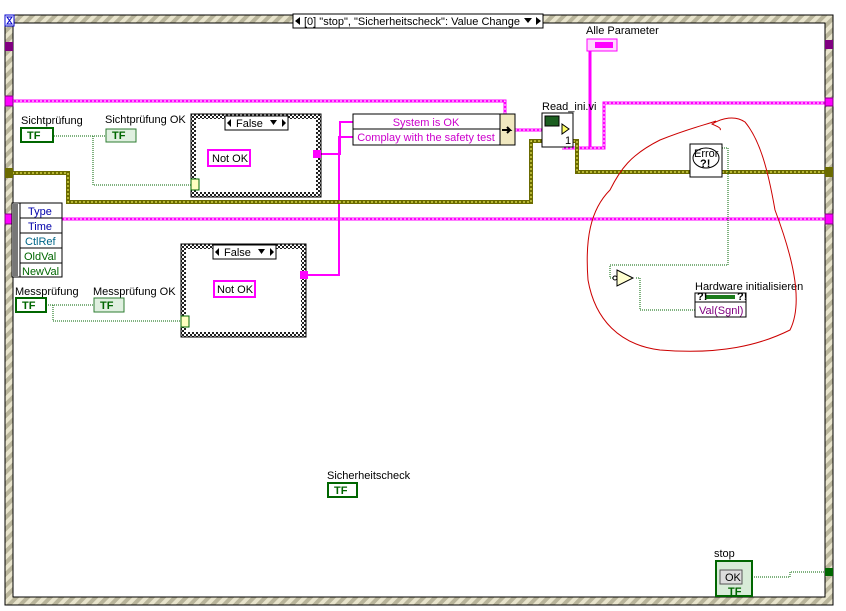  I want to click on error-handler-node: Error ?!, so click(706, 160).